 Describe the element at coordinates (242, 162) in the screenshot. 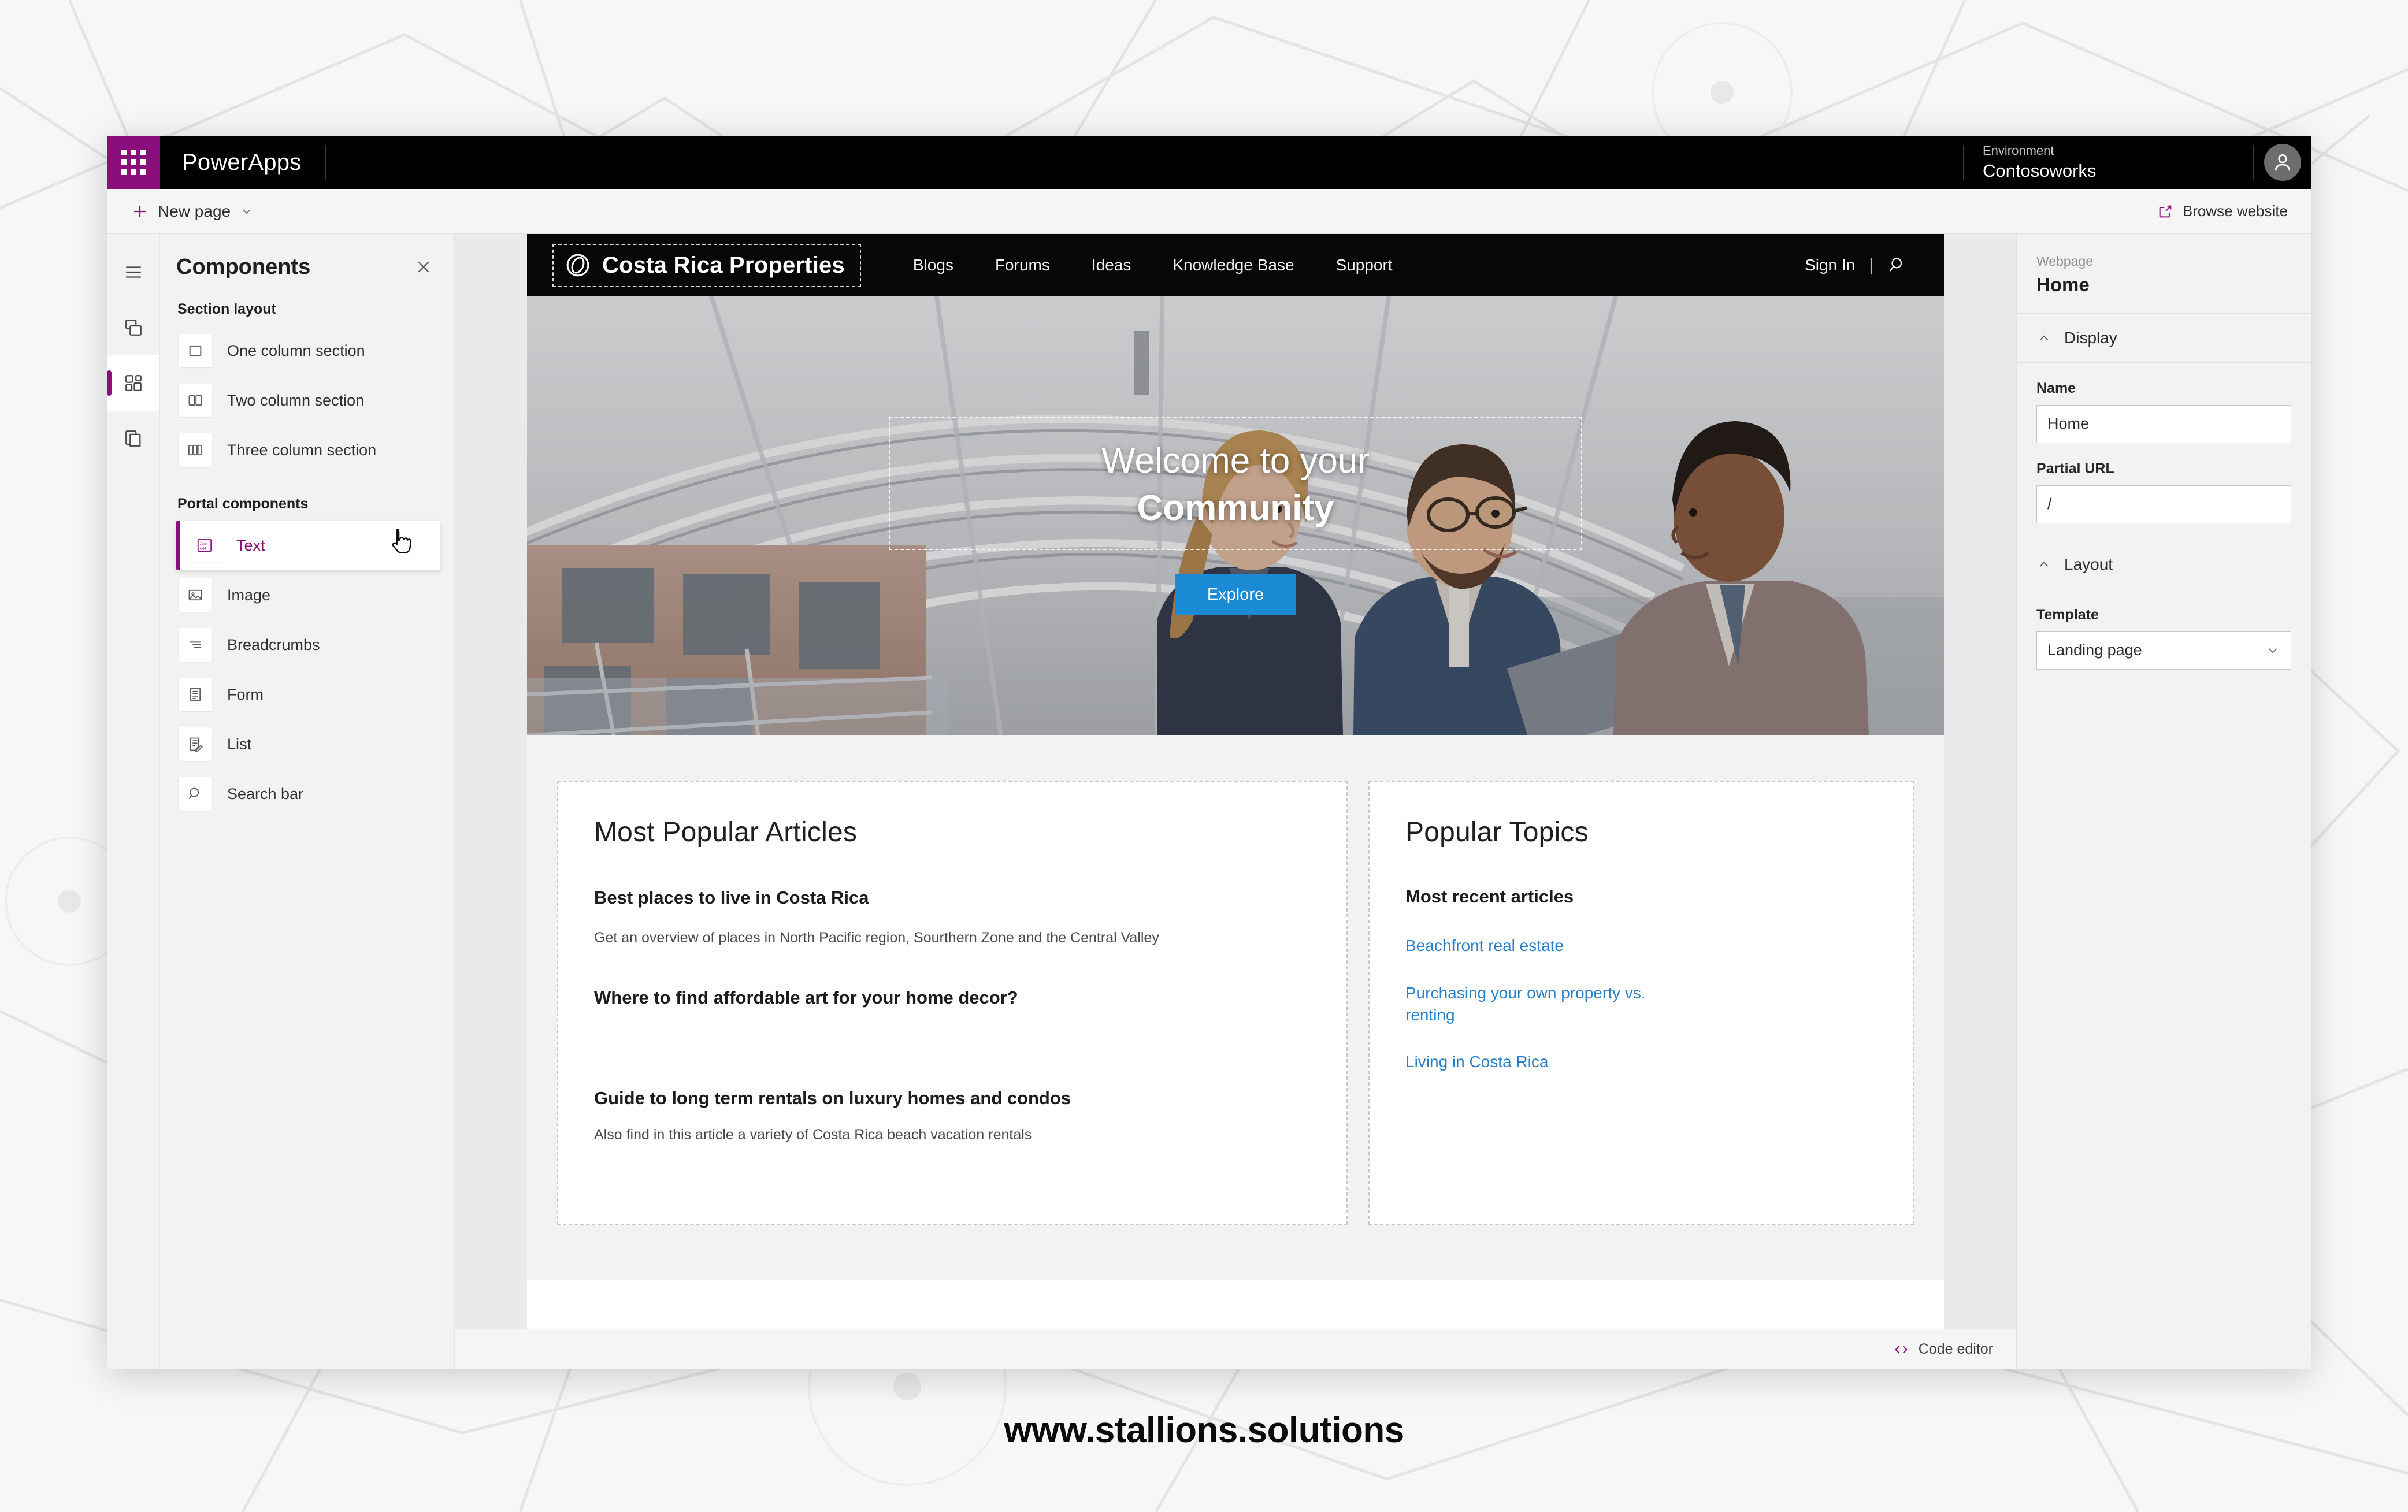

I see `app-title: PowerApps` at that location.